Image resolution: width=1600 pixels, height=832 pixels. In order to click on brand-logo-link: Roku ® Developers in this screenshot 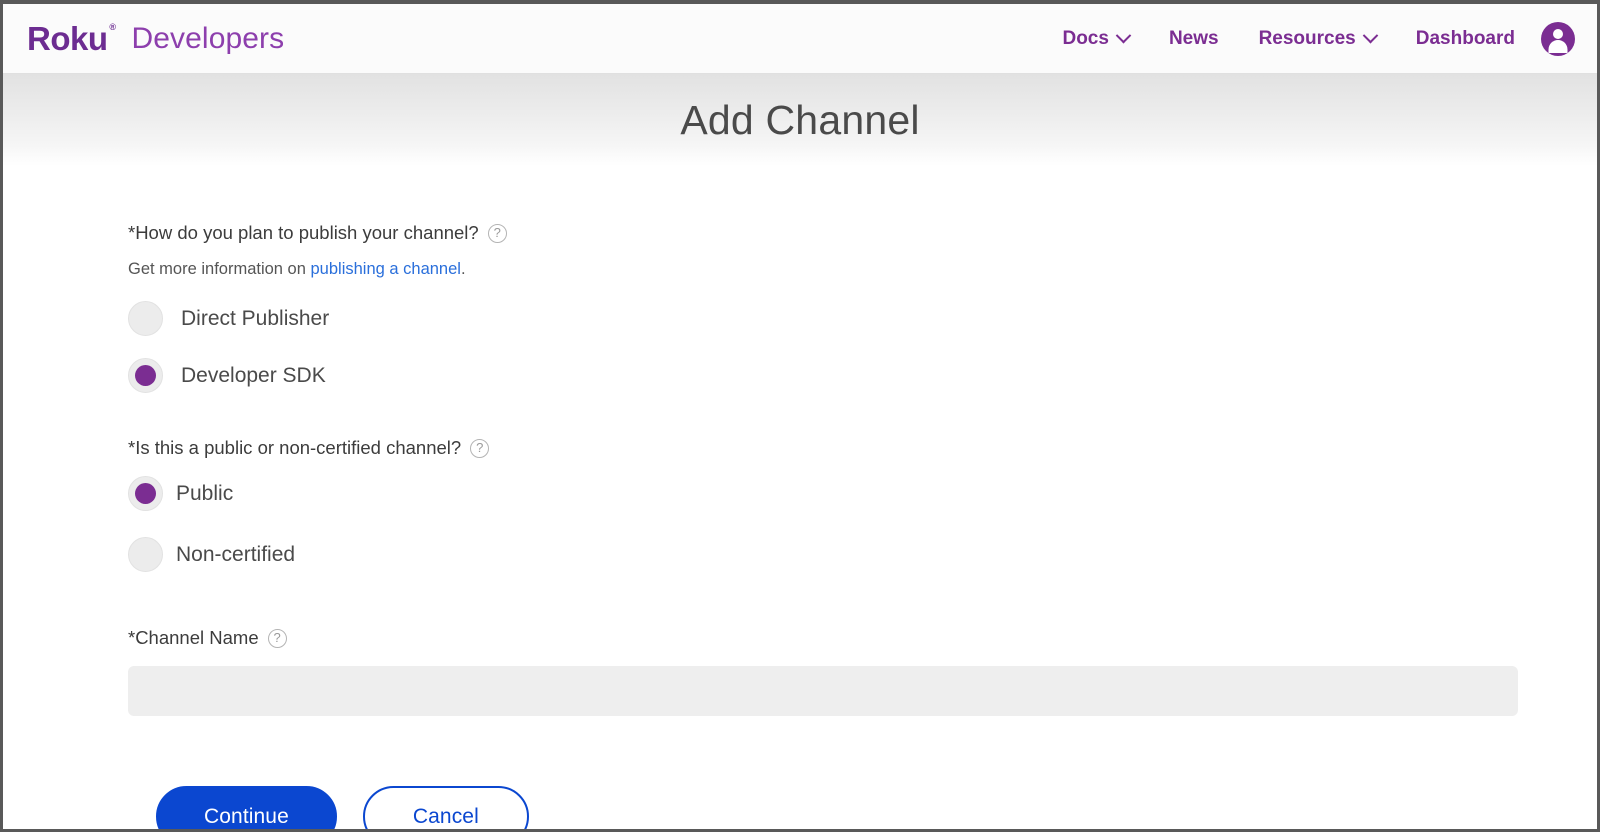, I will do `click(155, 38)`.